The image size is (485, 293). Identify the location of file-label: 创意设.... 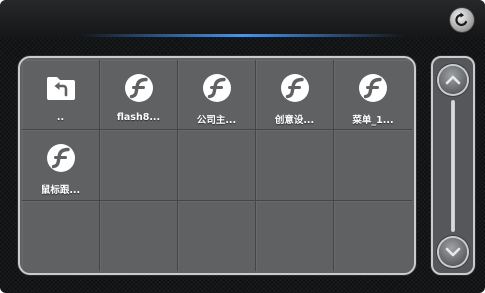
(294, 120).